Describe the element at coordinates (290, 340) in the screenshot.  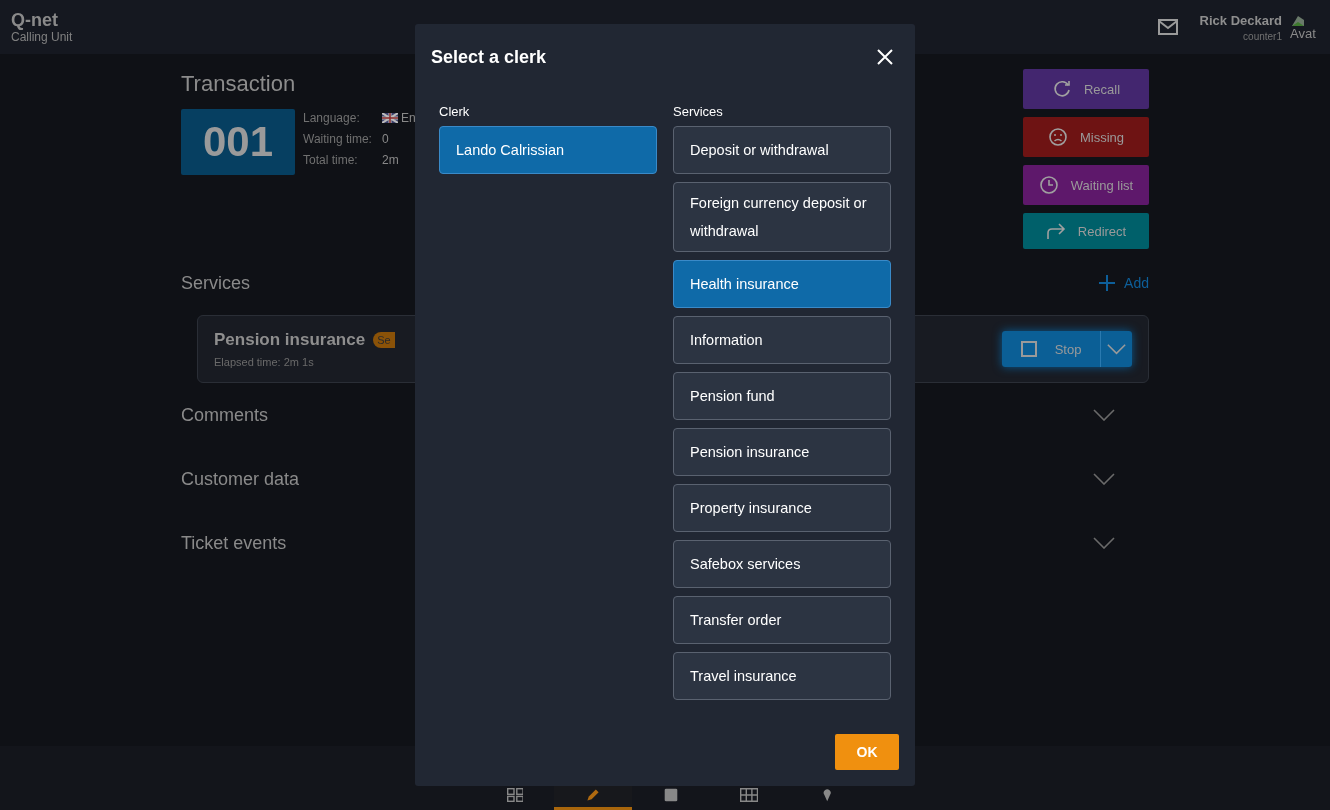
I see `service-name: Pension insurance` at that location.